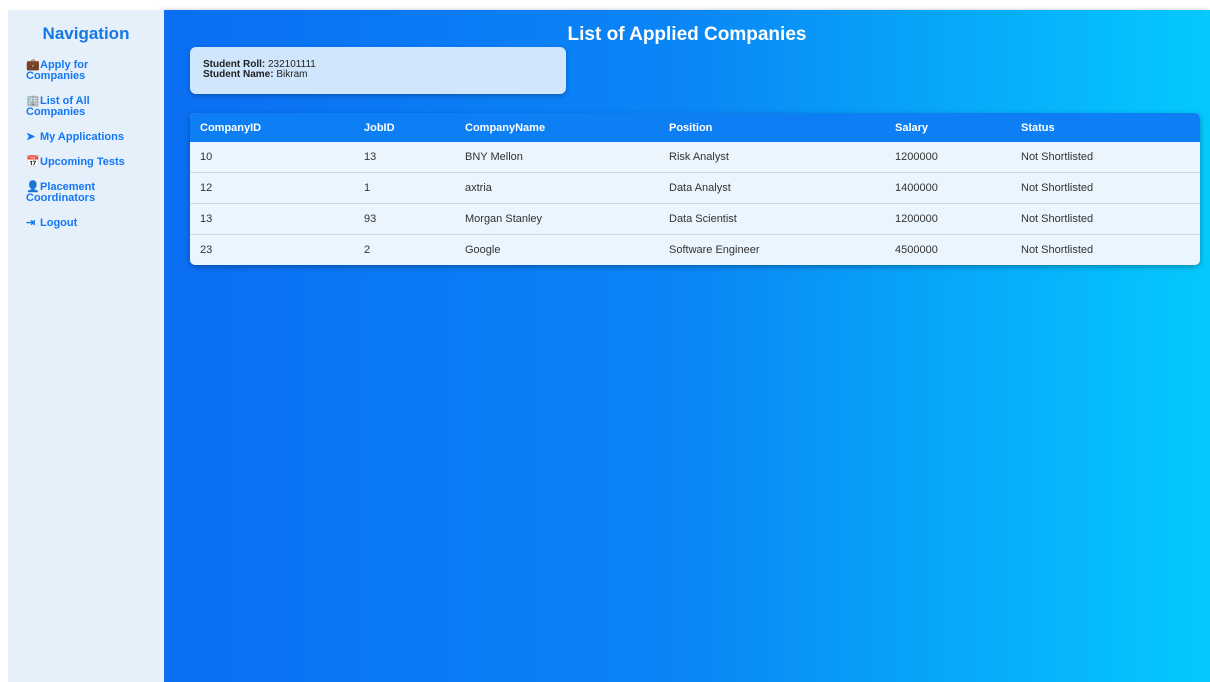  I want to click on cell-job-id: 13, so click(370, 157).